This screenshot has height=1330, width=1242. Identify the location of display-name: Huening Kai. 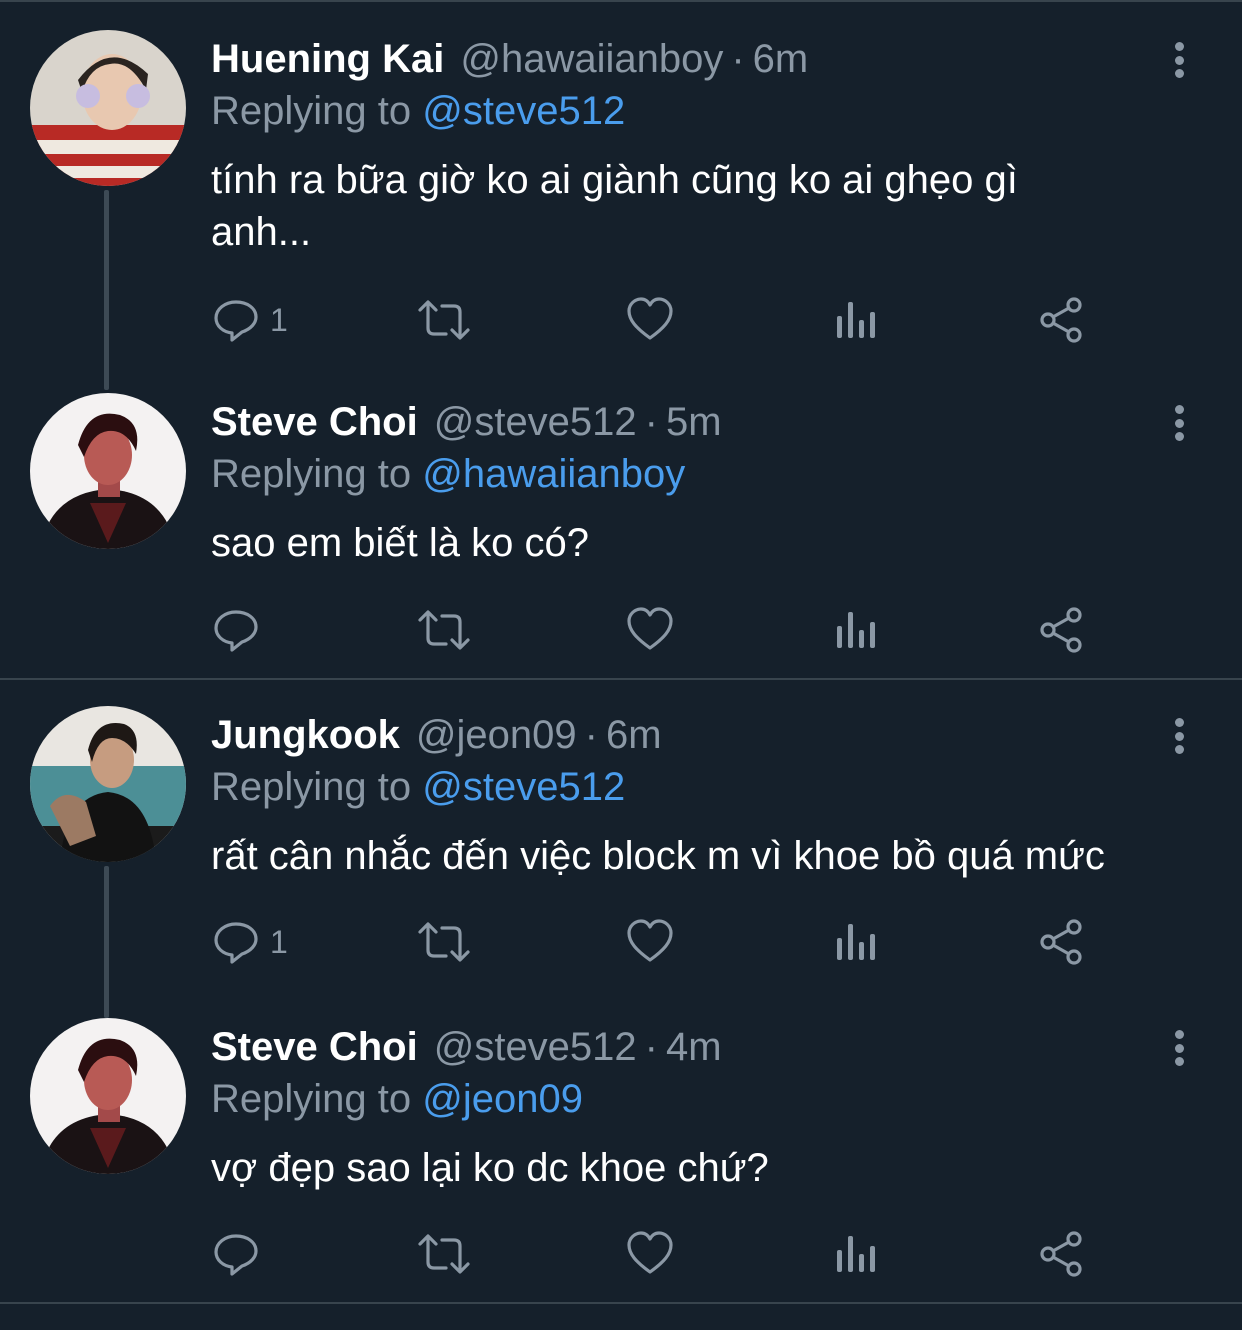
(327, 59).